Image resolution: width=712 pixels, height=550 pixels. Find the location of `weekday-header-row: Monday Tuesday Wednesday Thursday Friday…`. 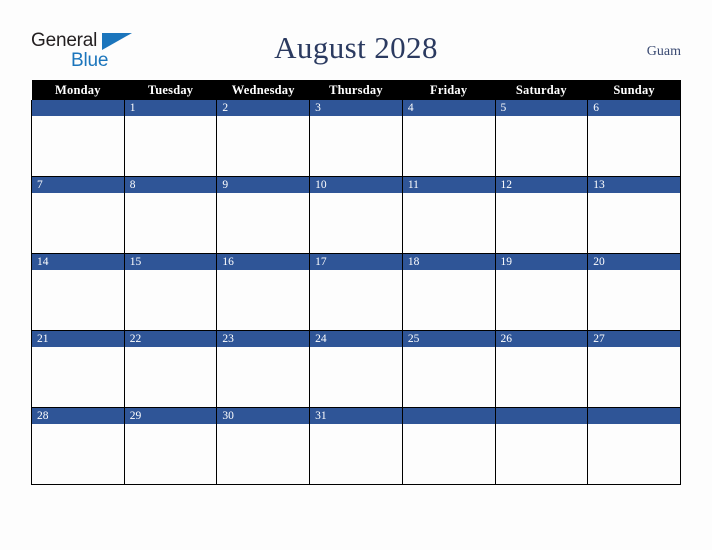

weekday-header-row: Monday Tuesday Wednesday Thursday Friday… is located at coordinates (356, 90).